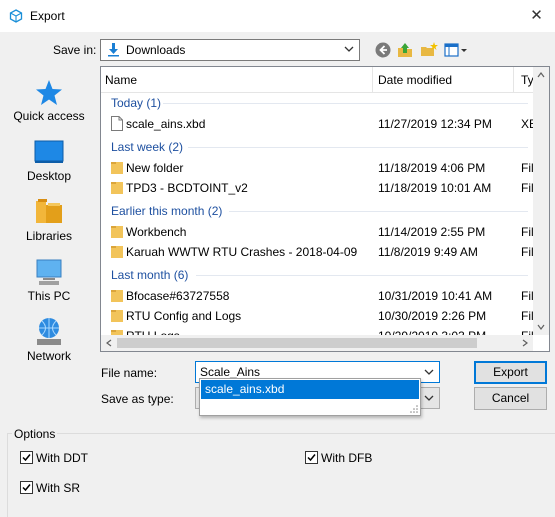  Describe the element at coordinates (510, 372) in the screenshot. I see `export-button: Export` at that location.